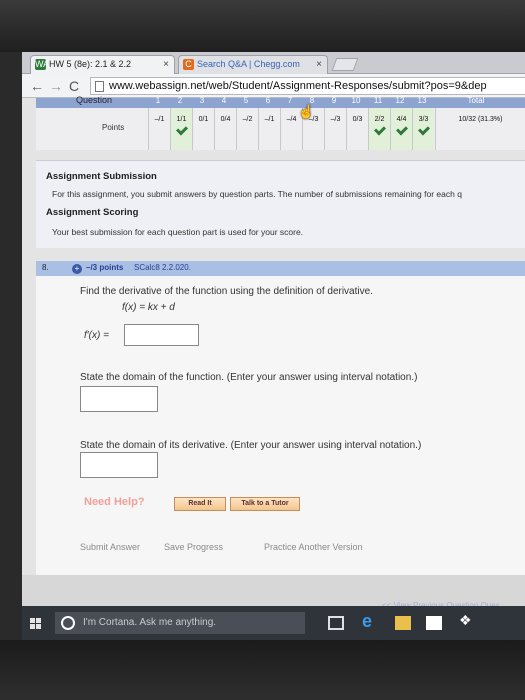 This screenshot has height=700, width=525. Describe the element at coordinates (313, 547) in the screenshot. I see `practice-another-version-button: Practice Another Version` at that location.